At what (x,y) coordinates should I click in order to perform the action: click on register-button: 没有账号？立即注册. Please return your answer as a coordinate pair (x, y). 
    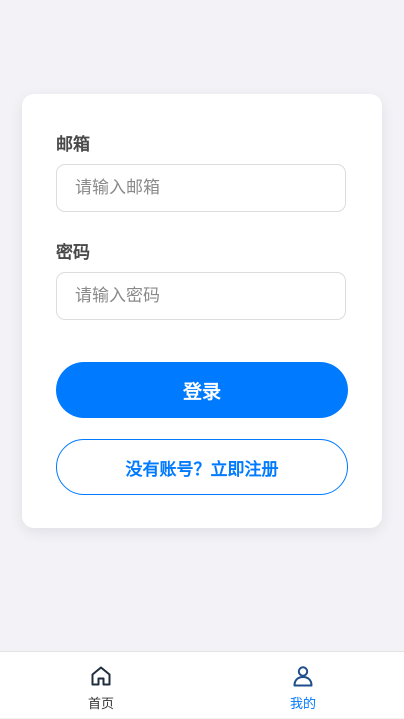
    Looking at the image, I should click on (202, 467).